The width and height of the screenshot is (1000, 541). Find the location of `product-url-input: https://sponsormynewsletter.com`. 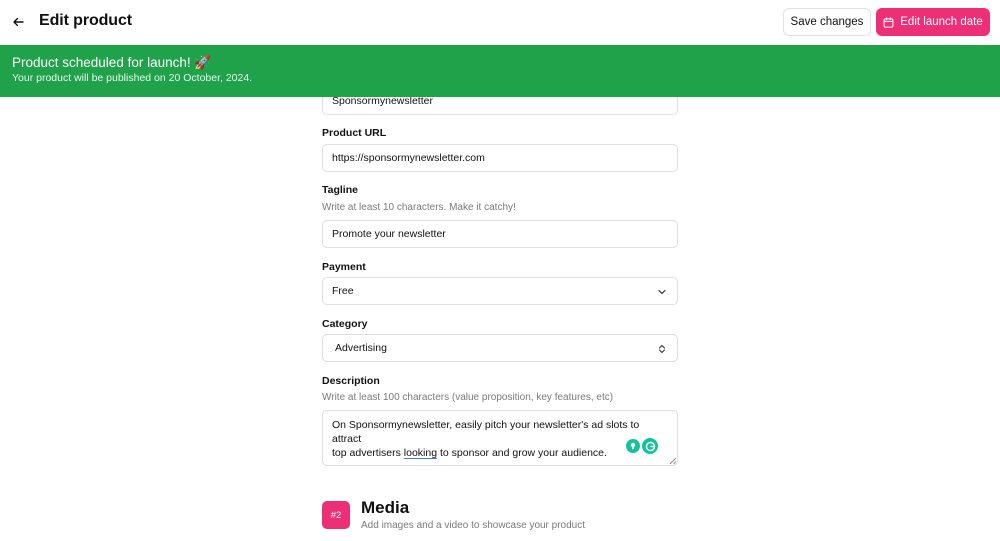

product-url-input: https://sponsormynewsletter.com is located at coordinates (500, 158).